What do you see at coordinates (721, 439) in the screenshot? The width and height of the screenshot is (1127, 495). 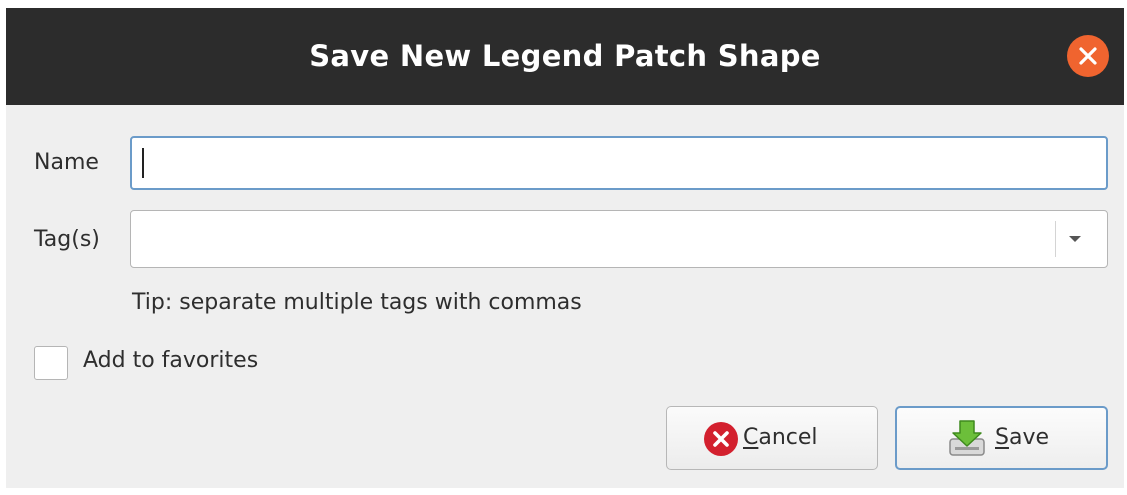 I see `cancel-icon` at bounding box center [721, 439].